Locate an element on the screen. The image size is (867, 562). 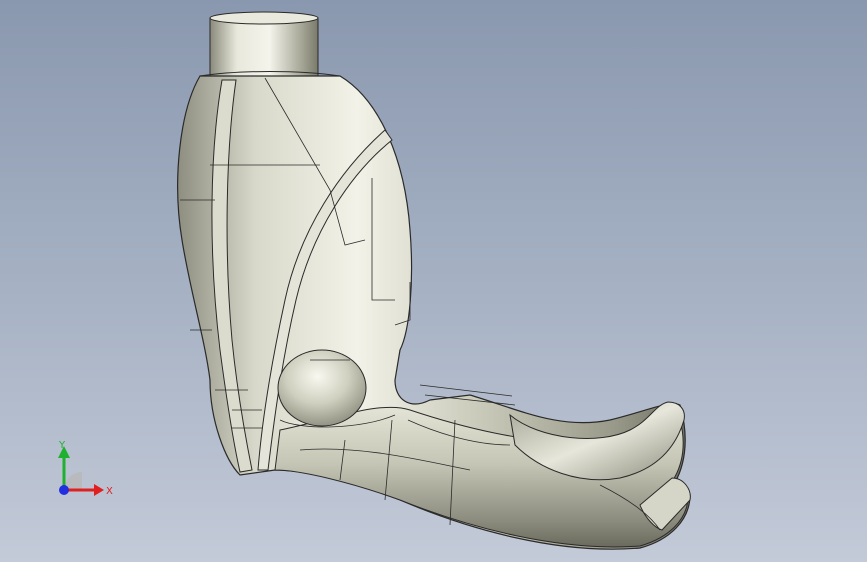
y-axis-label: Y is located at coordinates (62, 445).